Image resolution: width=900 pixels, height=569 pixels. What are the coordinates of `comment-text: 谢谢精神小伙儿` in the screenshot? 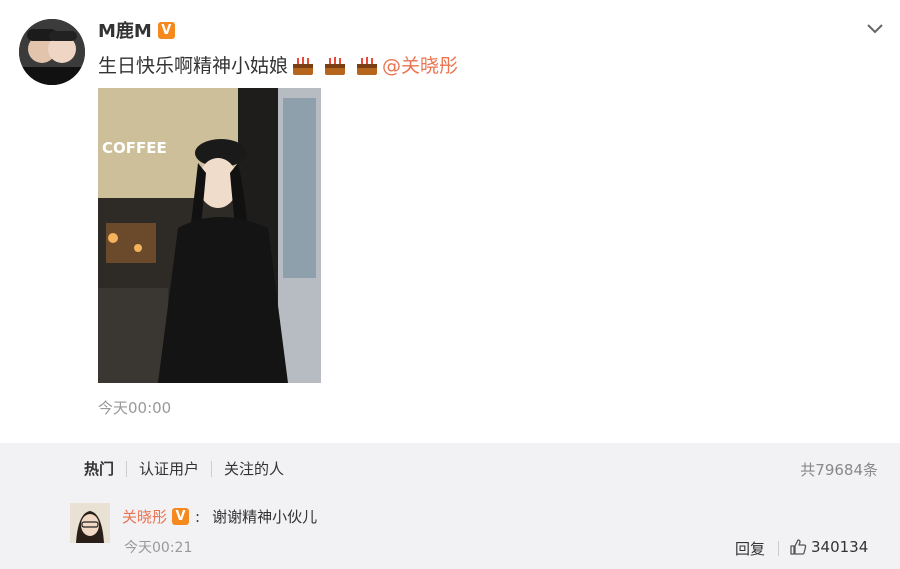 It's located at (265, 517).